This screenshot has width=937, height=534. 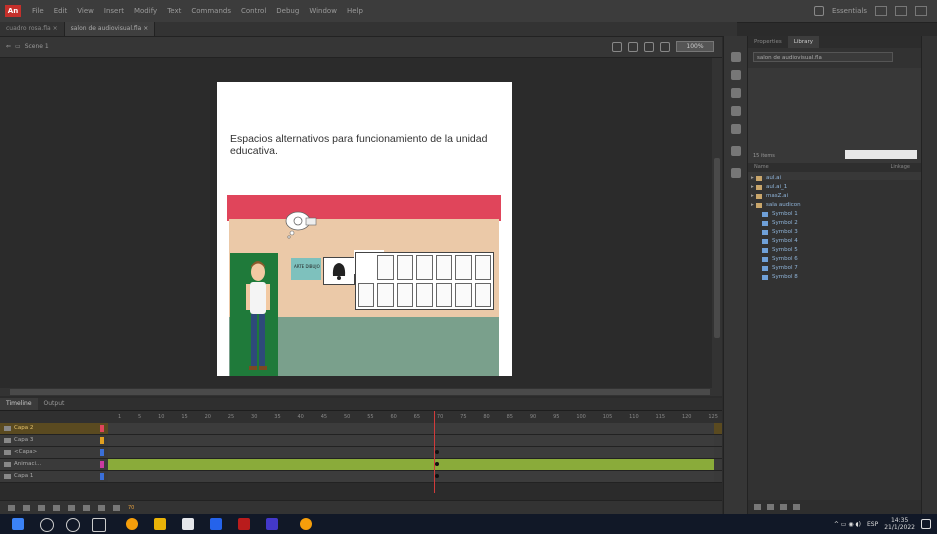 What do you see at coordinates (768, 42) in the screenshot?
I see `tab-properties: Properties` at bounding box center [768, 42].